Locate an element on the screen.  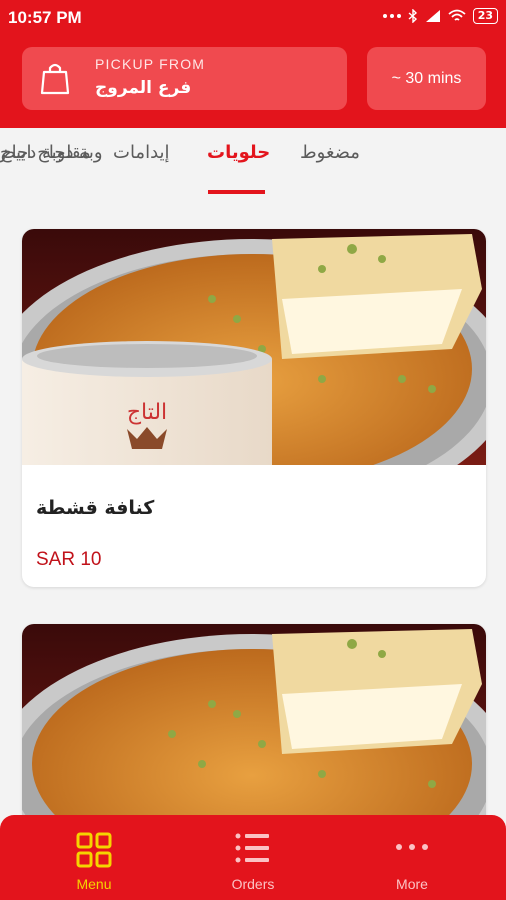
nav-orders: Orders is located at coordinates (253, 857).